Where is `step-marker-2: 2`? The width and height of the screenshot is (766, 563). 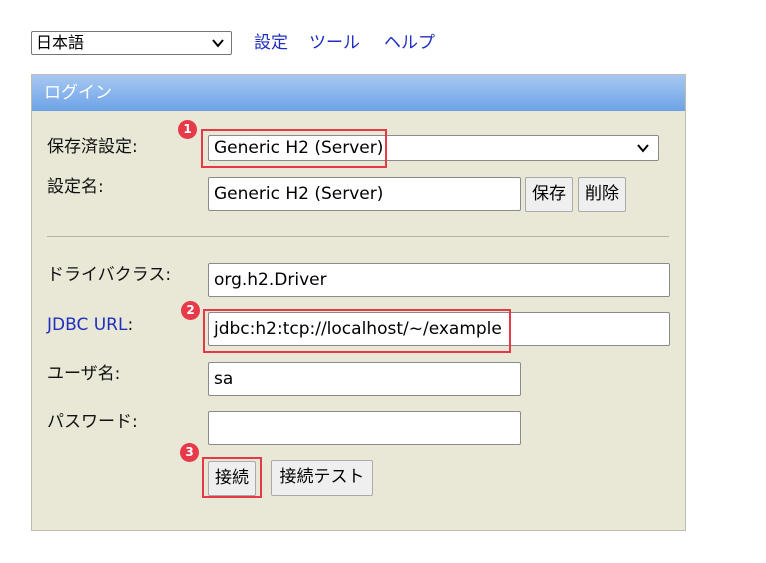 step-marker-2: 2 is located at coordinates (190, 310).